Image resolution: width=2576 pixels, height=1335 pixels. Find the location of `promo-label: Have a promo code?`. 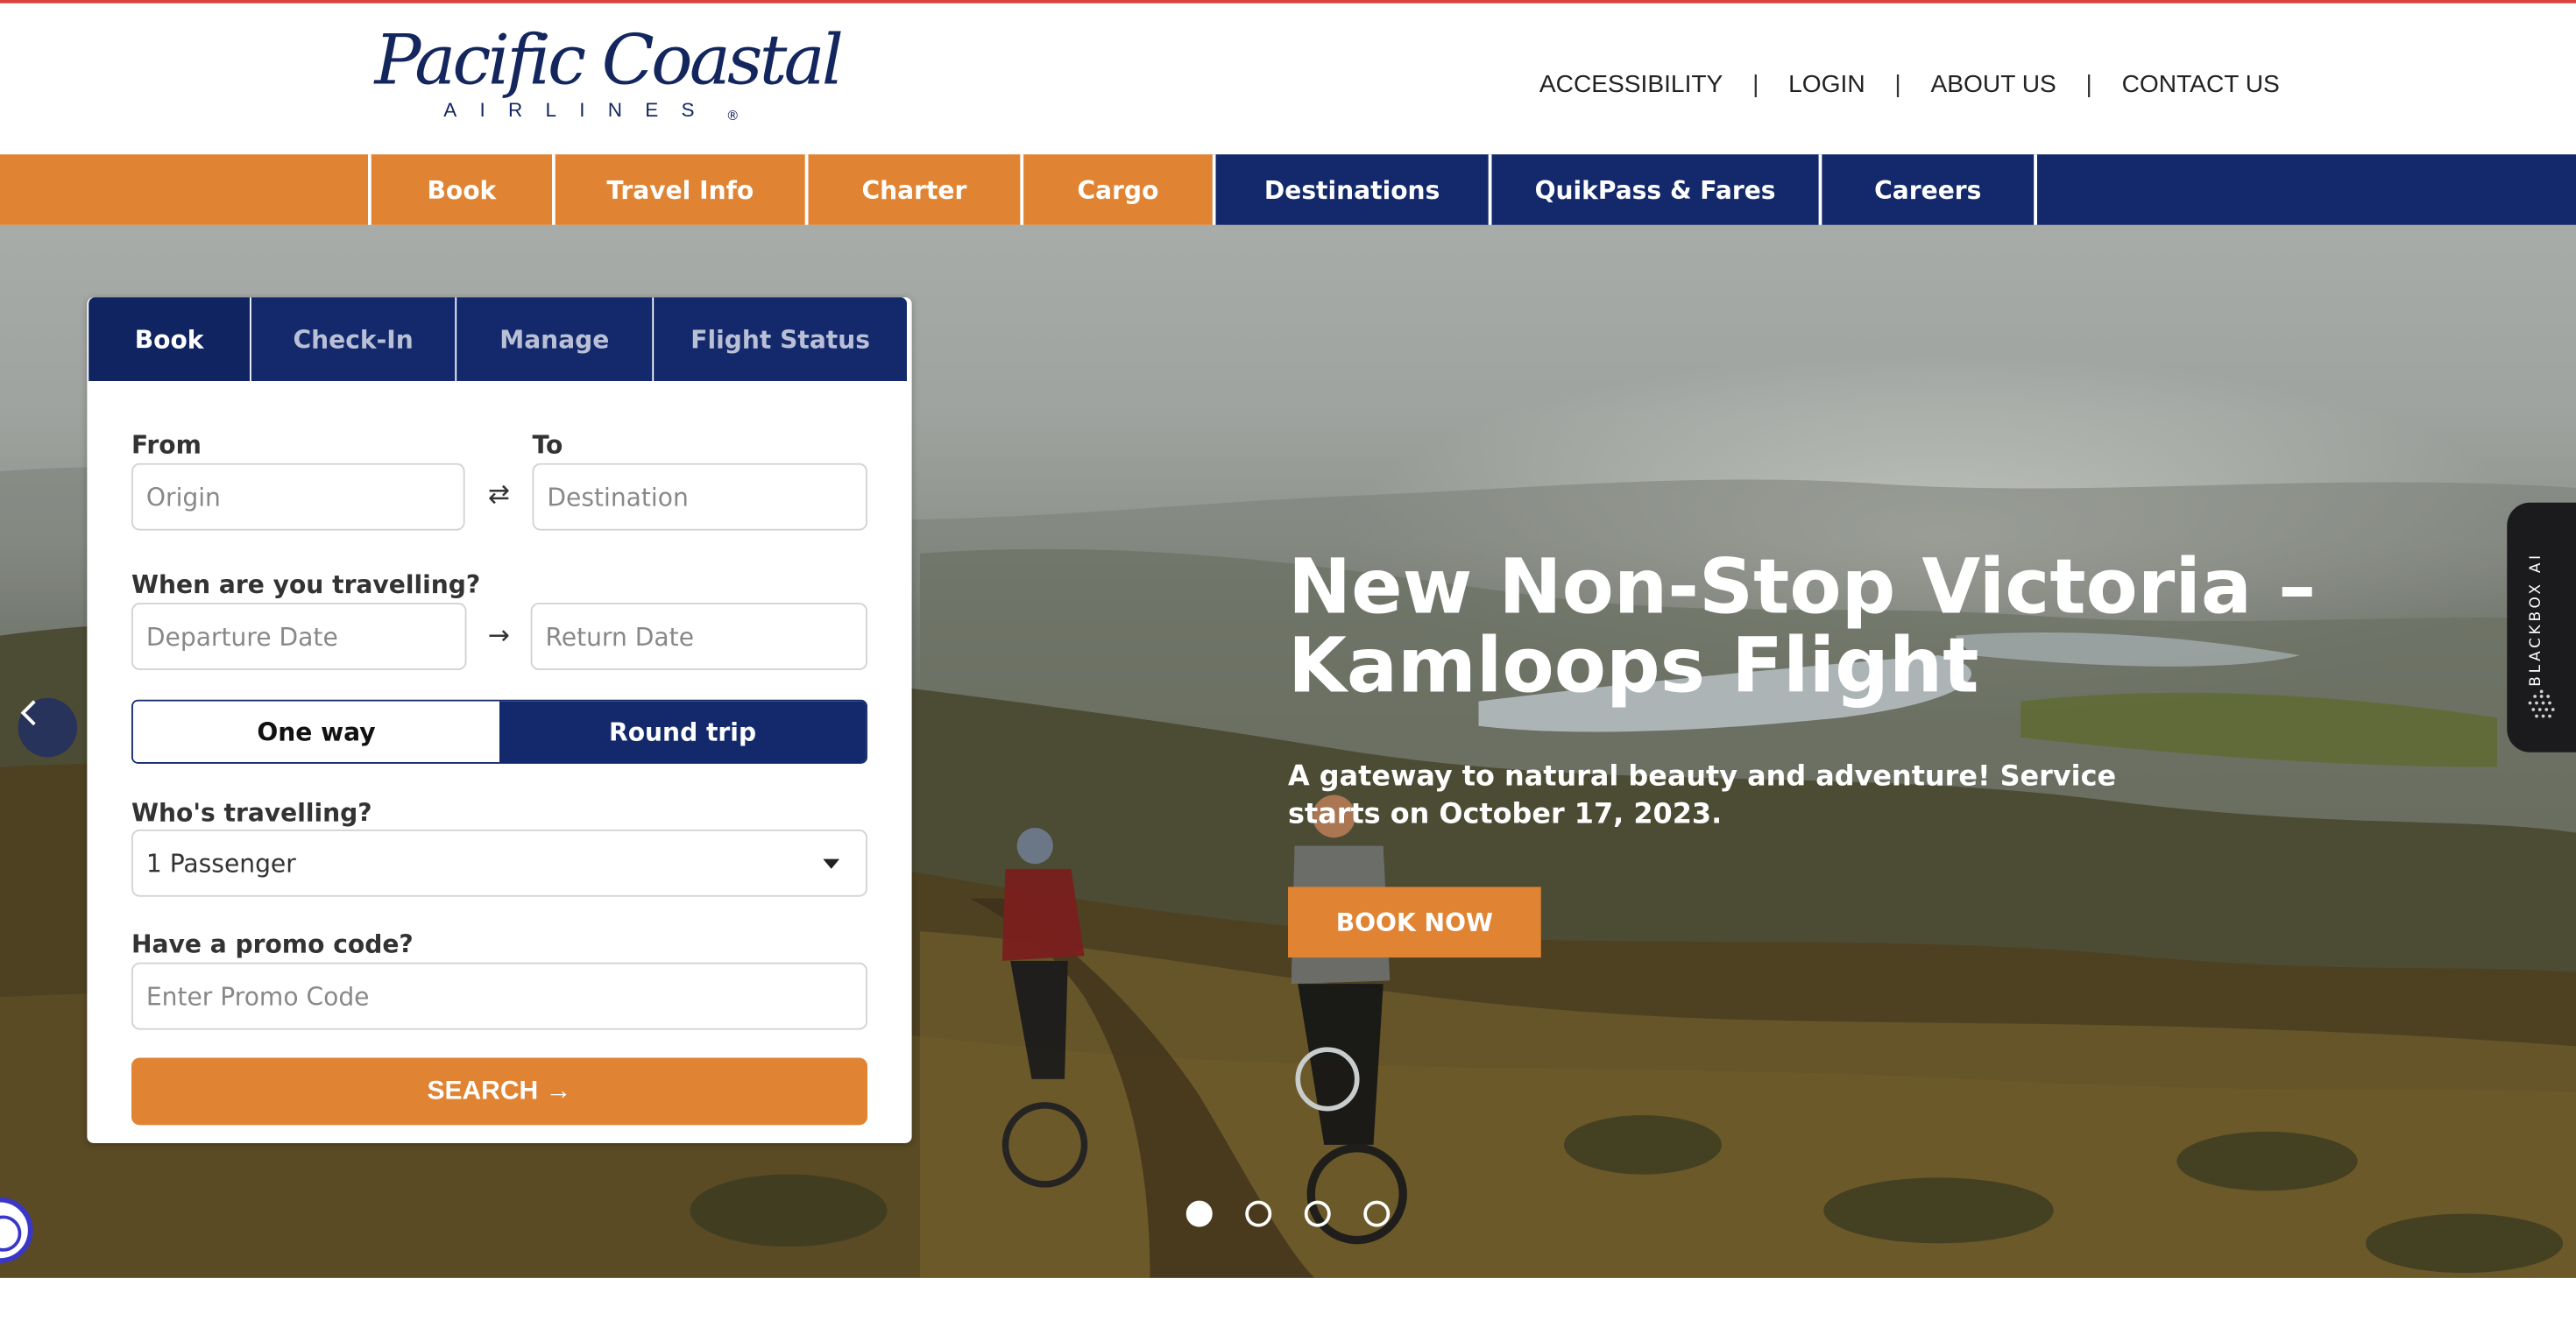

promo-label: Have a promo code? is located at coordinates (272, 944).